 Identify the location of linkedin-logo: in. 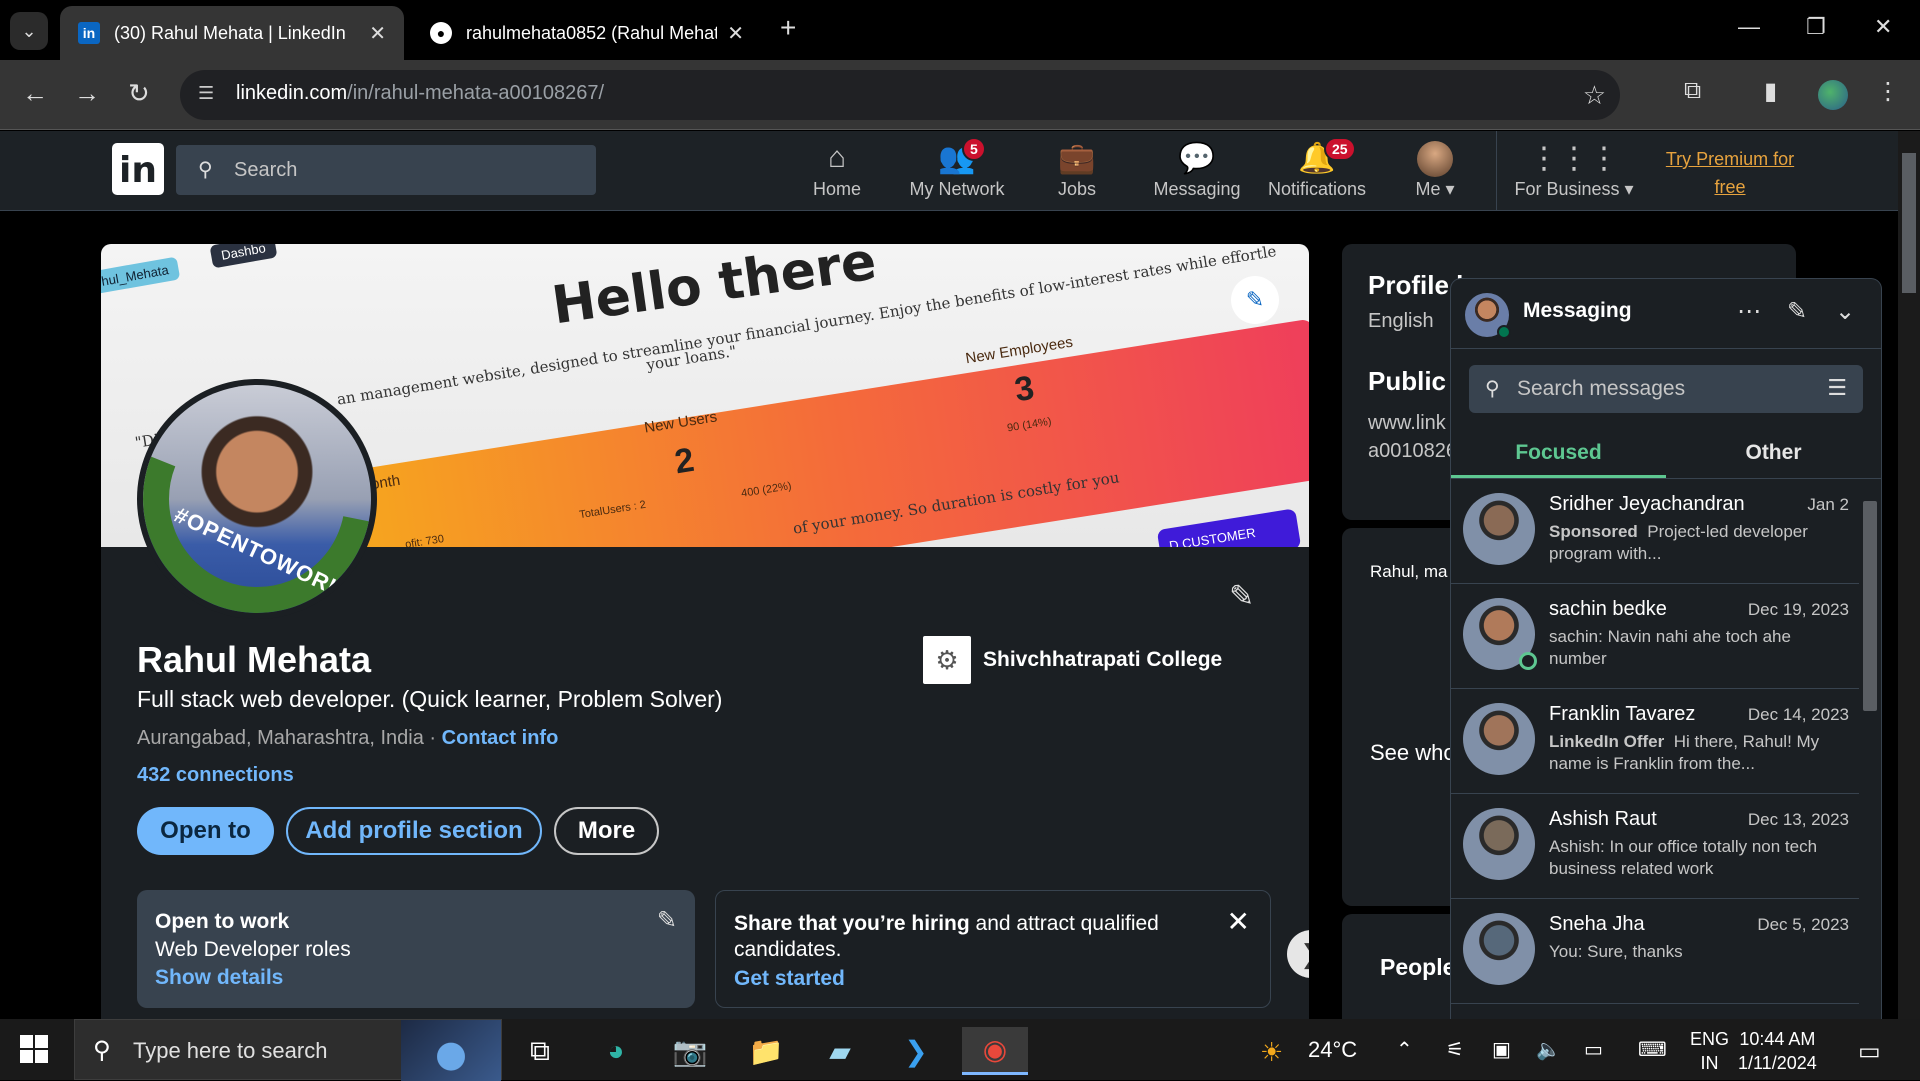
(138, 169).